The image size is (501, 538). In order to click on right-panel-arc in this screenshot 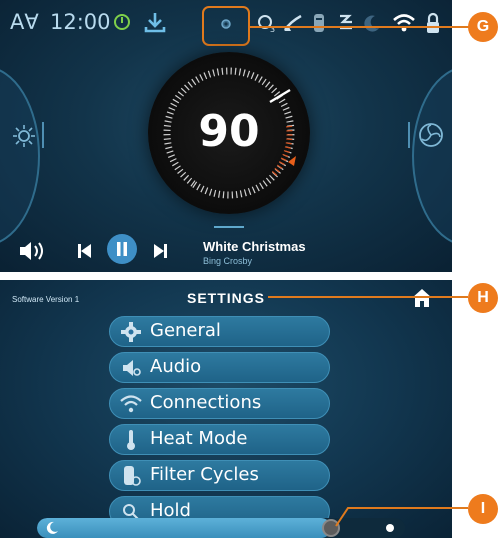, I will do `click(432, 156)`.